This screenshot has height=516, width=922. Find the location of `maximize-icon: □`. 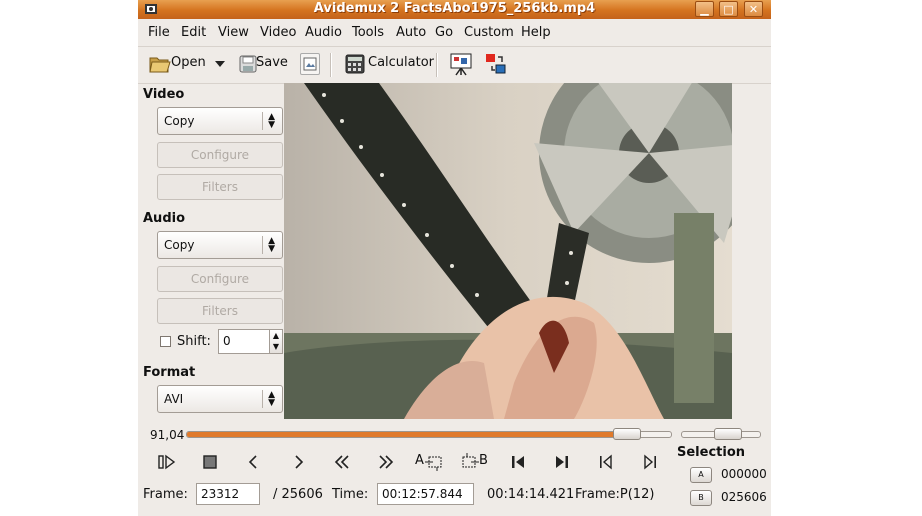

maximize-icon: □ is located at coordinates (728, 9).